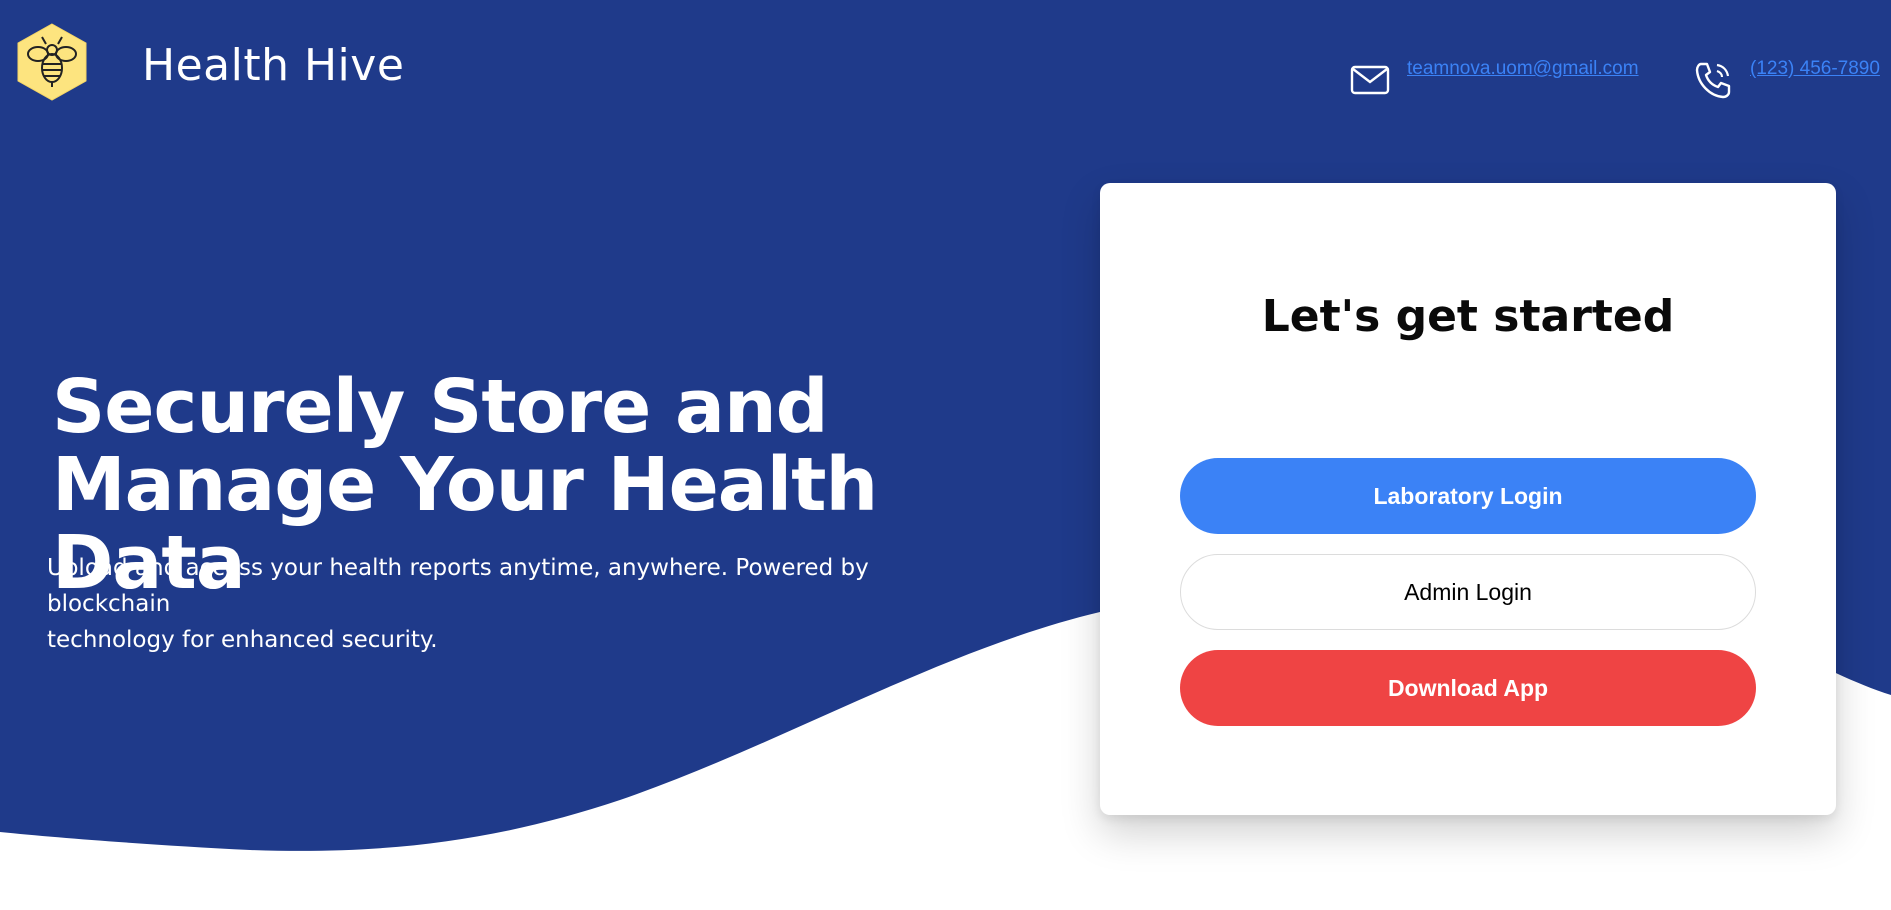 Image resolution: width=1891 pixels, height=910 pixels. What do you see at coordinates (1523, 69) in the screenshot?
I see `email-link: teamnova.uom@gmail.com` at bounding box center [1523, 69].